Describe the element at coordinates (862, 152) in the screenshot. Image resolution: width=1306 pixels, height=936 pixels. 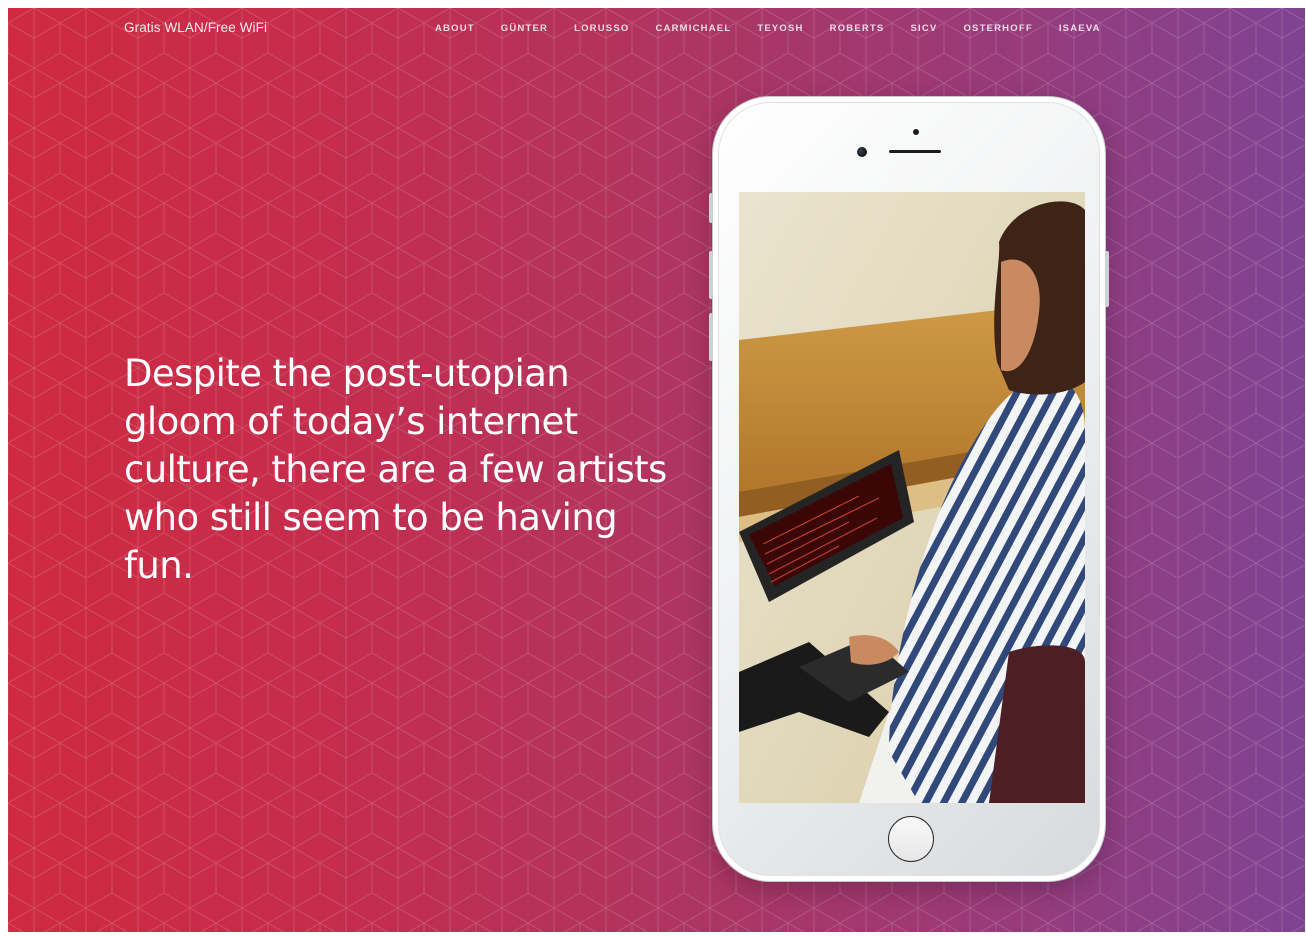
I see `phone-front-camera-icon` at that location.